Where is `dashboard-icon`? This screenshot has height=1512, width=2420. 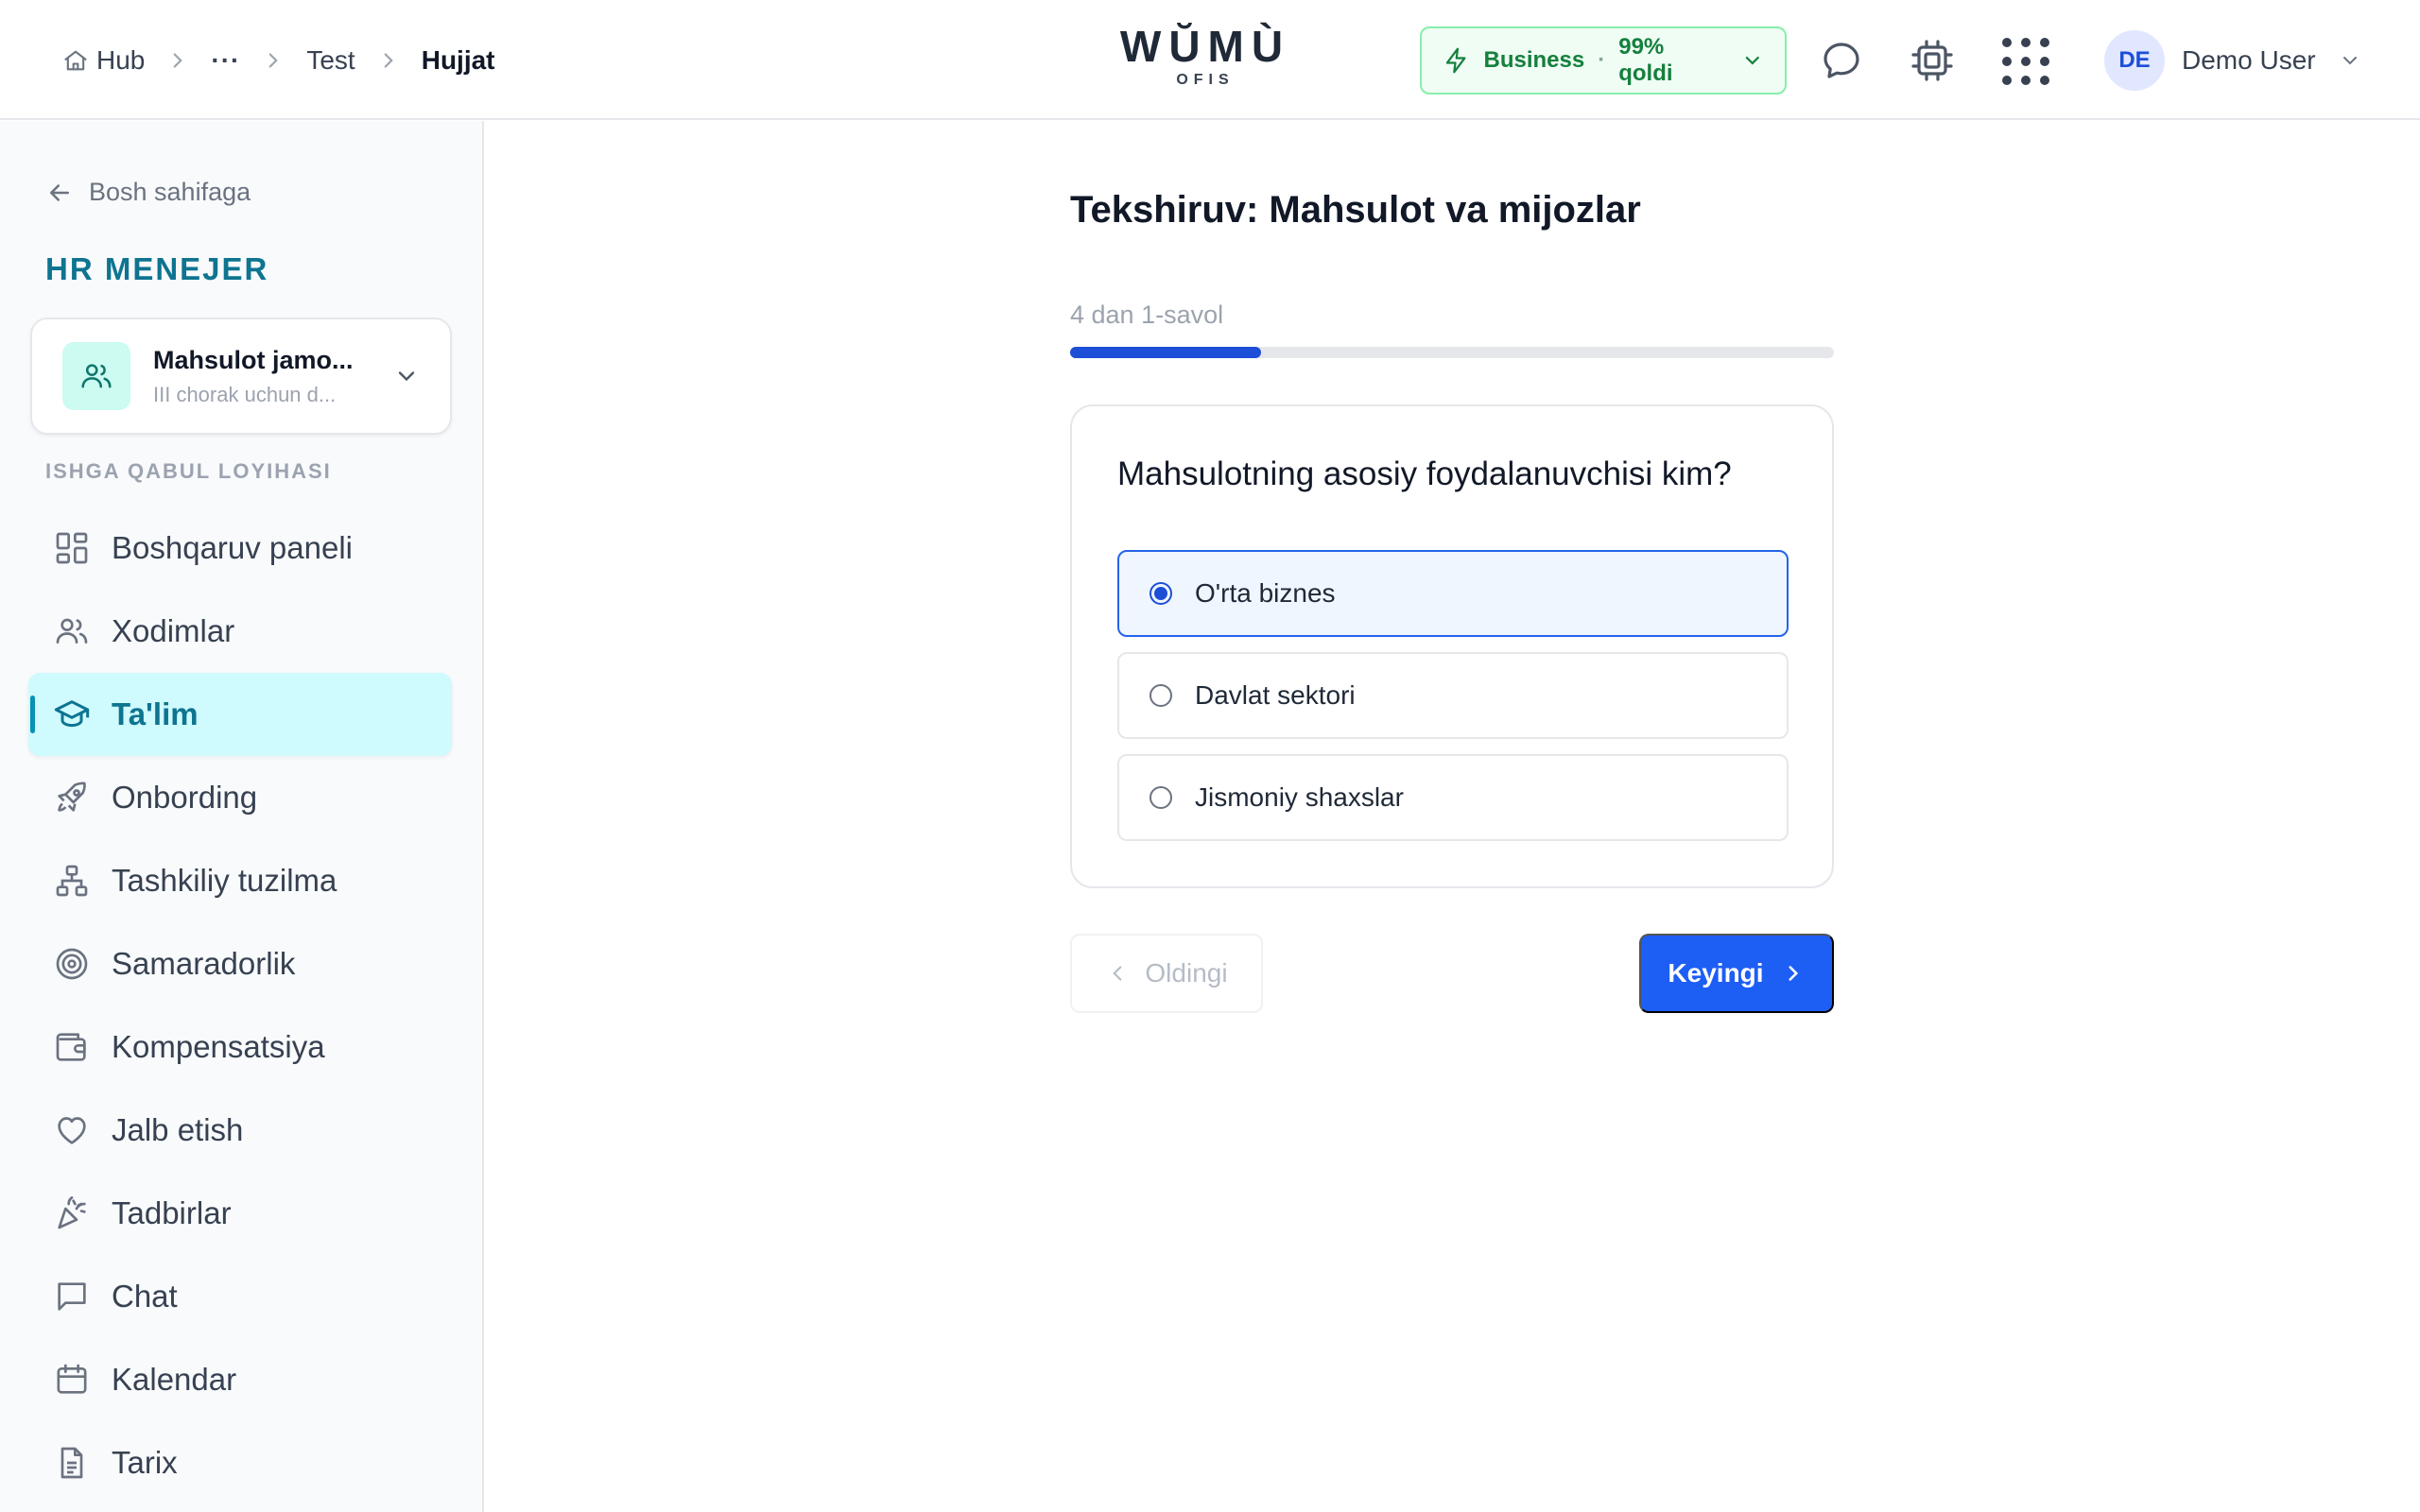 dashboard-icon is located at coordinates (72, 548).